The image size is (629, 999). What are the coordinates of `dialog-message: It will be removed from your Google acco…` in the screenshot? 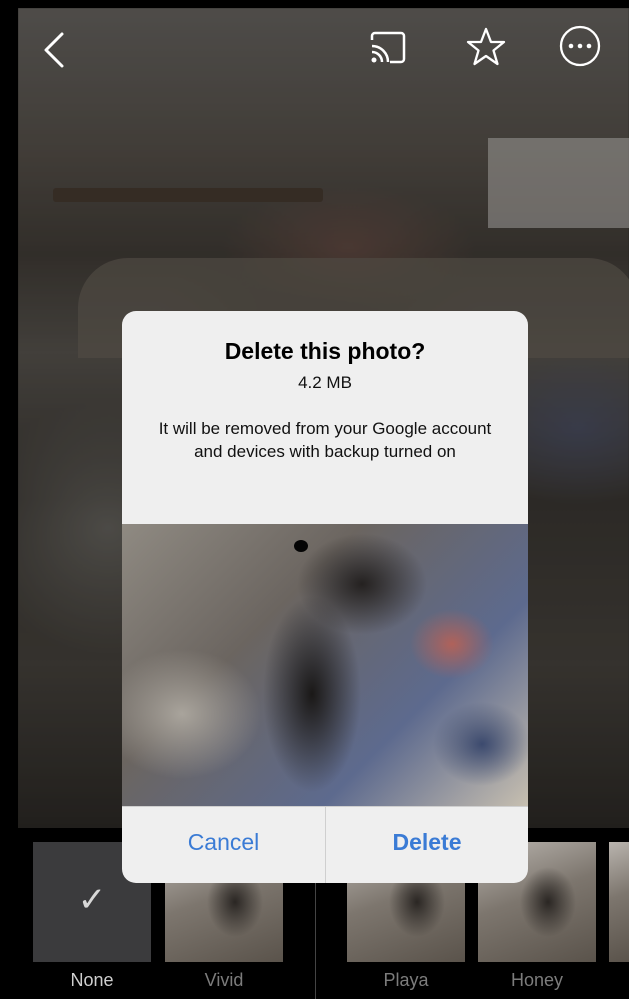 It's located at (325, 440).